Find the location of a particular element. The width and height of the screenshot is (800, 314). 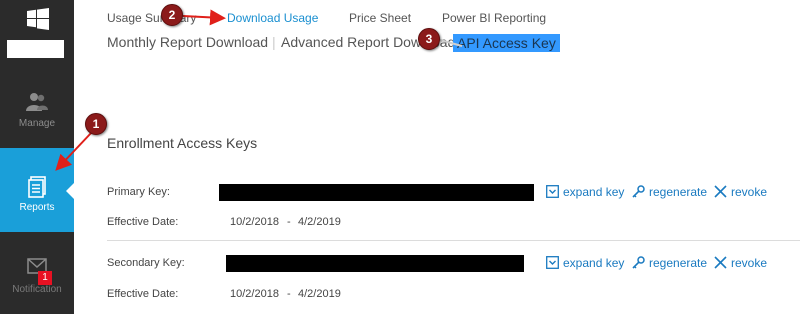

secondary-start-date: 10/2/2018 is located at coordinates (254, 294).